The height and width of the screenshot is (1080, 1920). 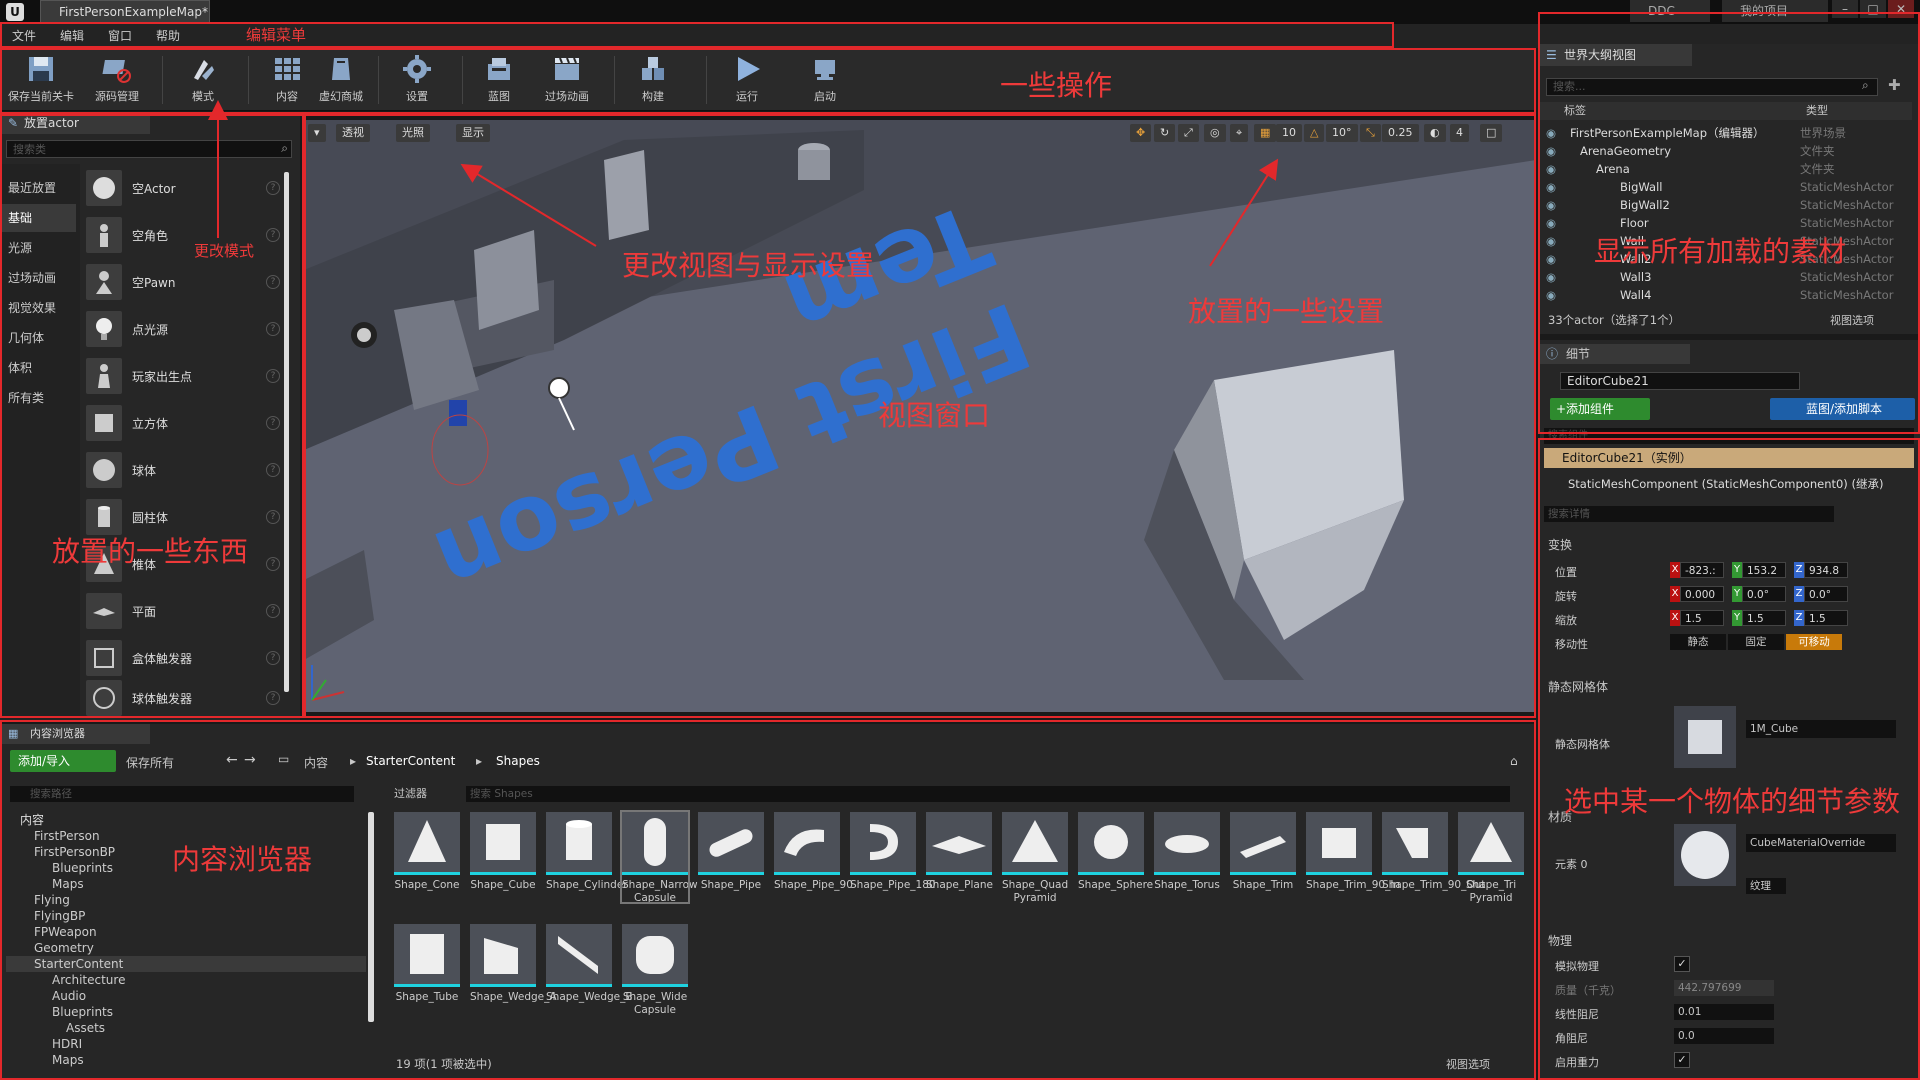 What do you see at coordinates (150, 551) in the screenshot?
I see `annotation-place-things: 放置的一些东西` at bounding box center [150, 551].